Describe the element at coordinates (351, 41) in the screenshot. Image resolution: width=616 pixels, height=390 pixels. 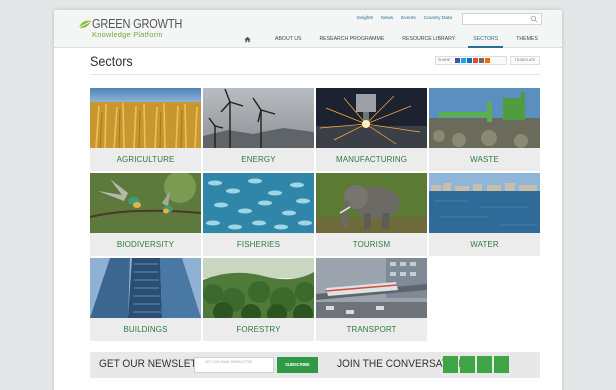
I see `nav-research-programme: RESEARCH PROGRAMME` at that location.